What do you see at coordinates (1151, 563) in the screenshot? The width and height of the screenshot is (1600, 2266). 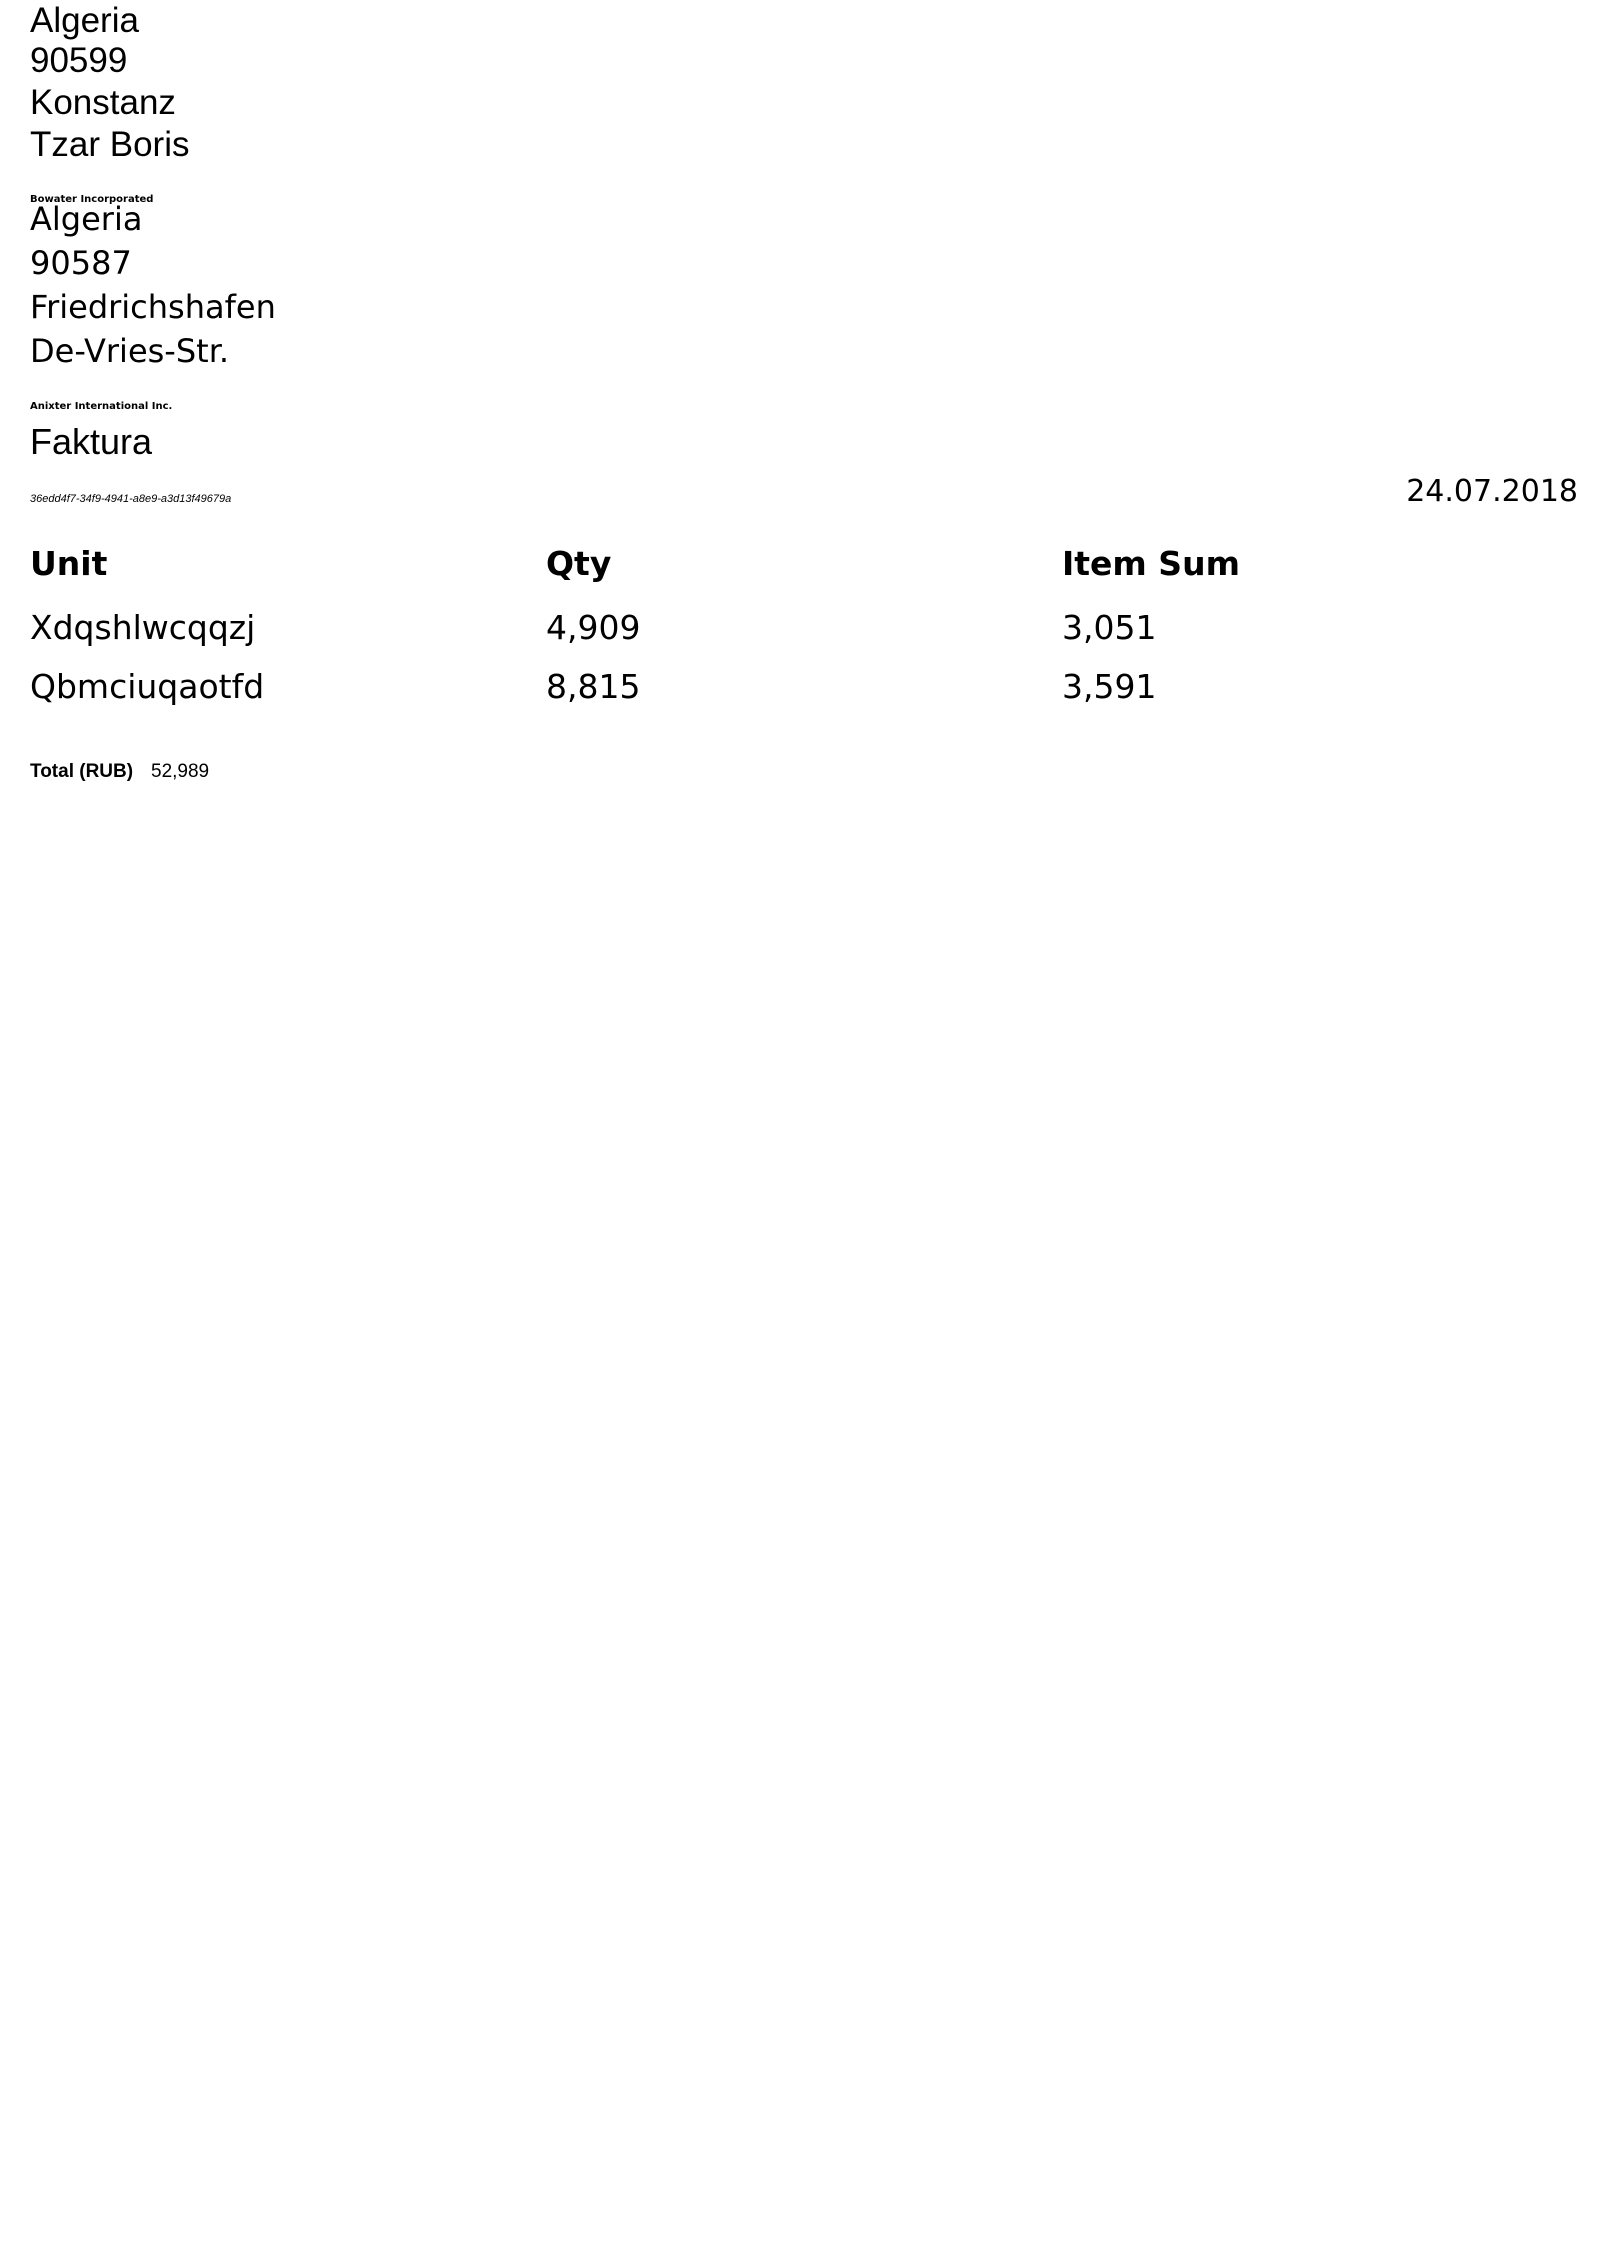 I see `column-header-item-sum: Item Sum` at bounding box center [1151, 563].